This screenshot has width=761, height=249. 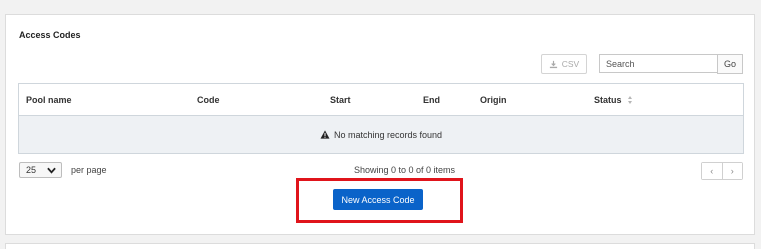 I want to click on pagination-summary: Showing 0 to 0 of 0 items, so click(x=405, y=170).